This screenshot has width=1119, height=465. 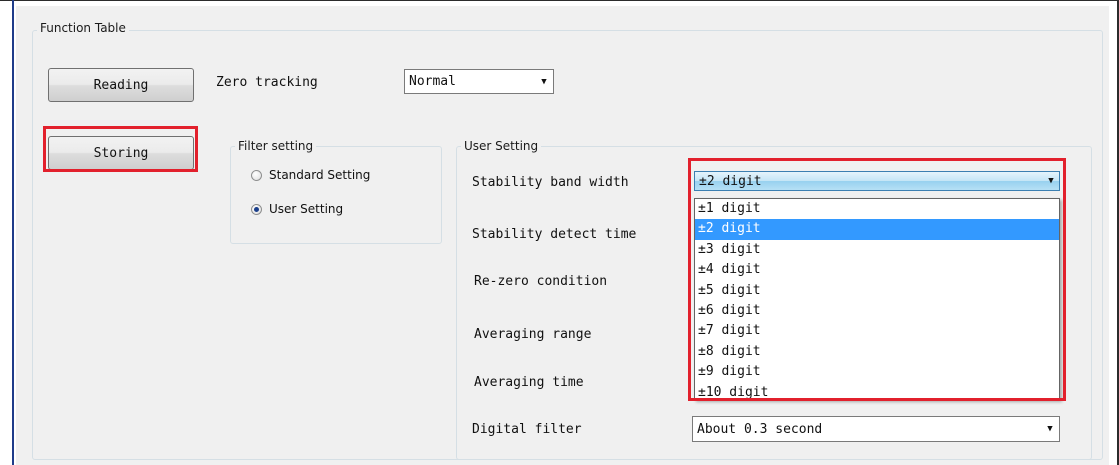 I want to click on storing-button: Storing, so click(x=121, y=153).